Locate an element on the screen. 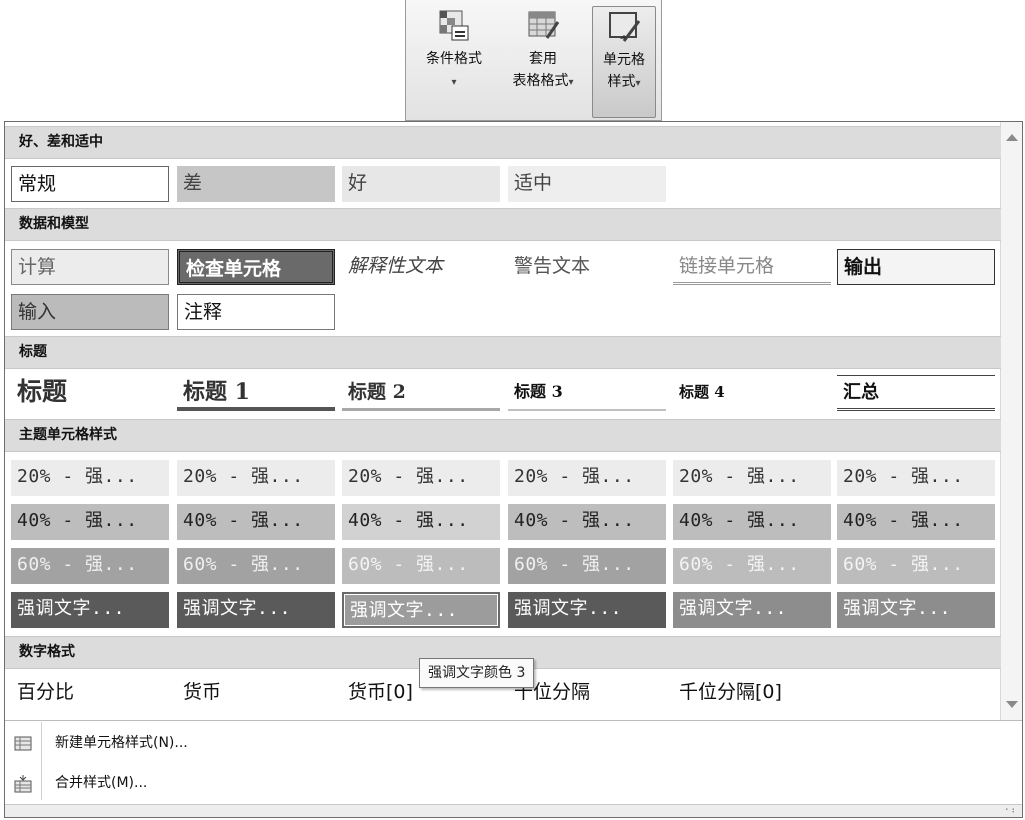  cell-styles-button: 单元格 样式▾ is located at coordinates (624, 62).